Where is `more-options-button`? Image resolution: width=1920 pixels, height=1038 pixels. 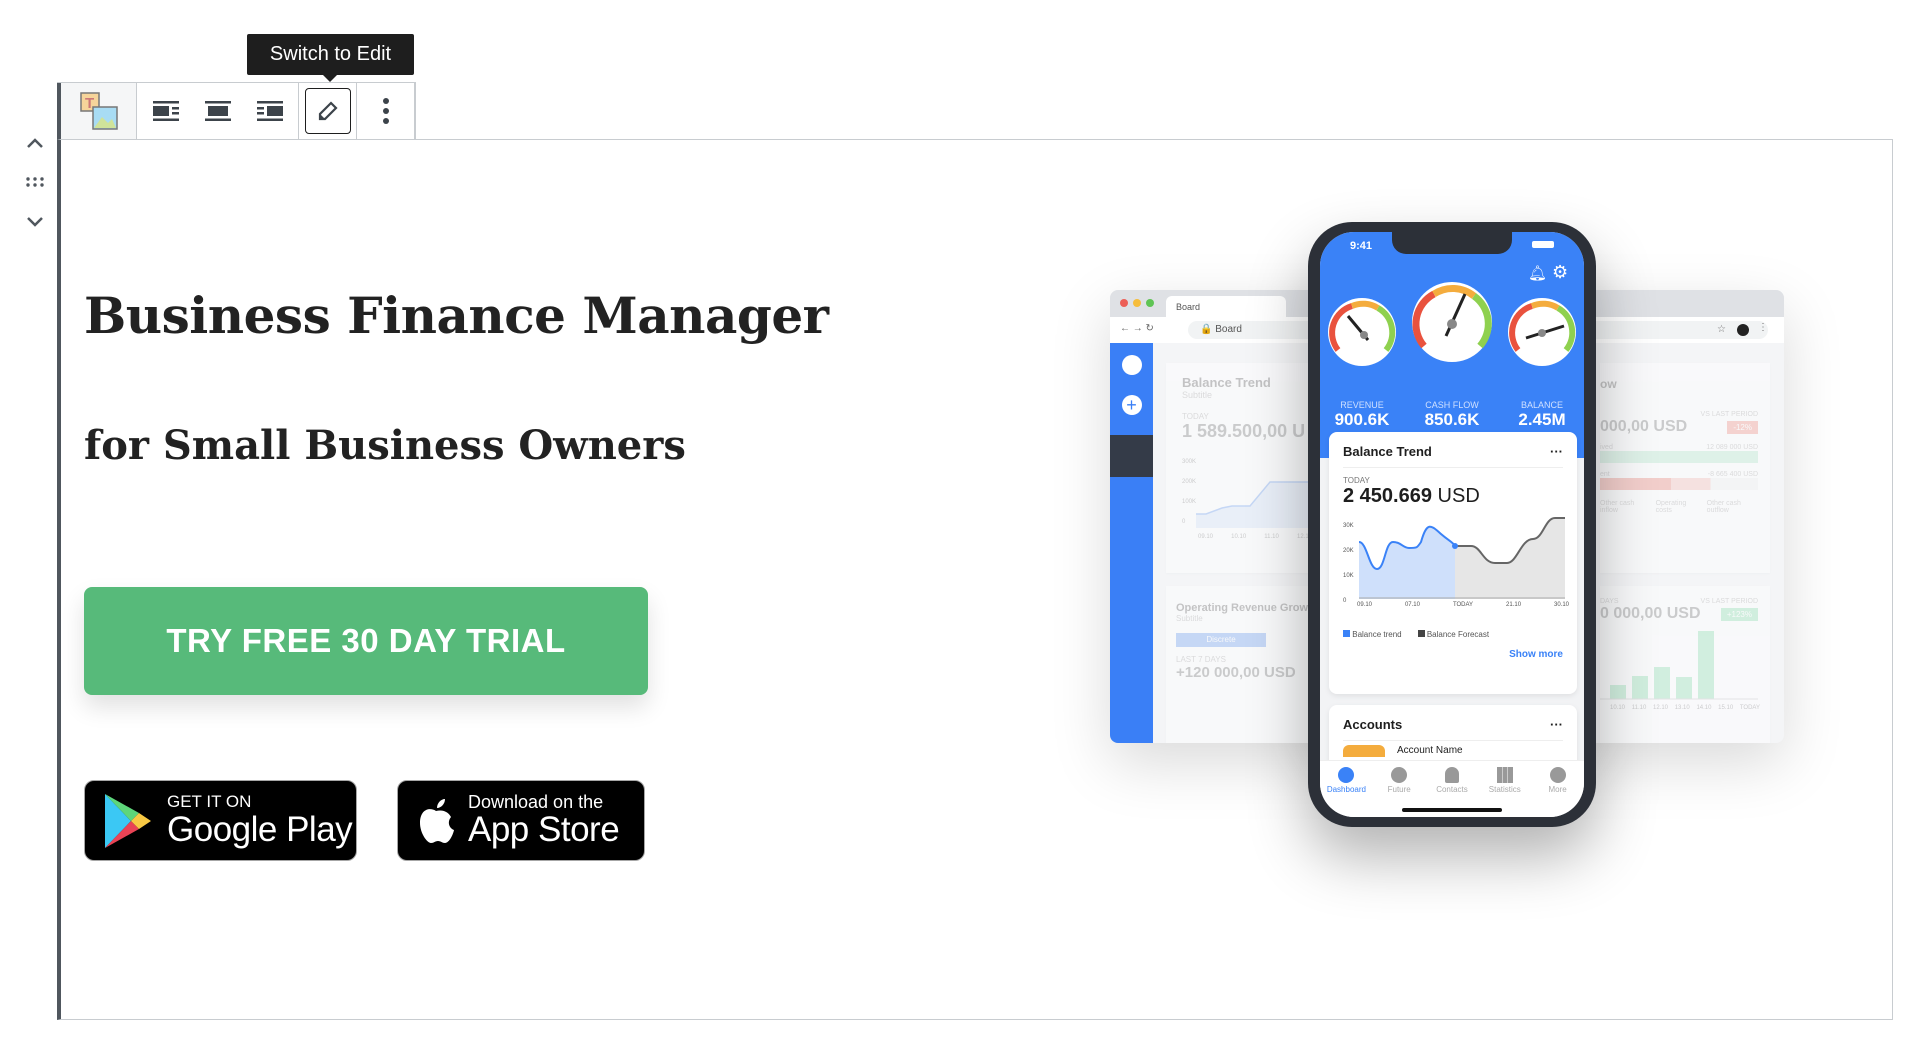 more-options-button is located at coordinates (386, 111).